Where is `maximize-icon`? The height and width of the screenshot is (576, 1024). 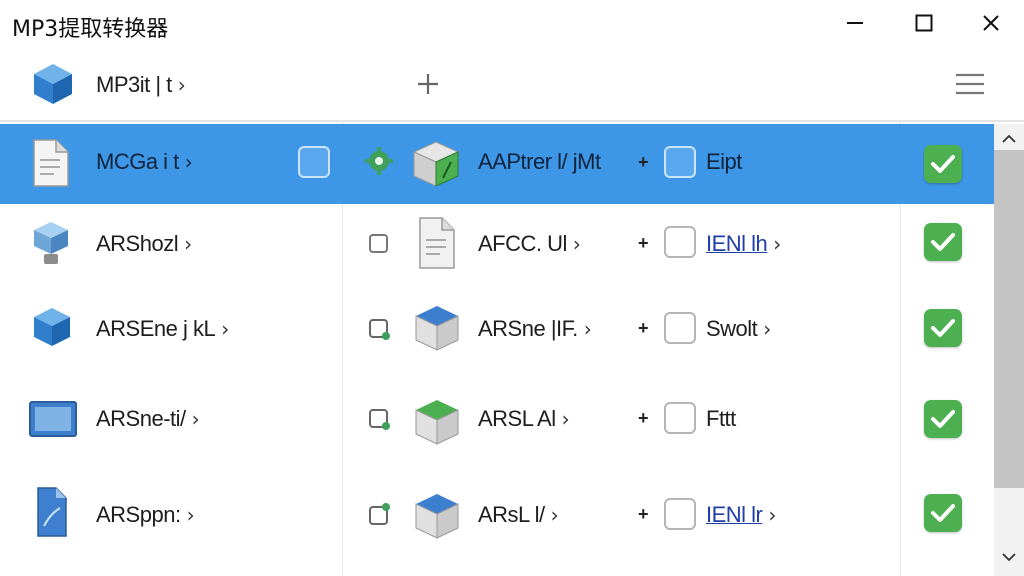
maximize-icon is located at coordinates (924, 23).